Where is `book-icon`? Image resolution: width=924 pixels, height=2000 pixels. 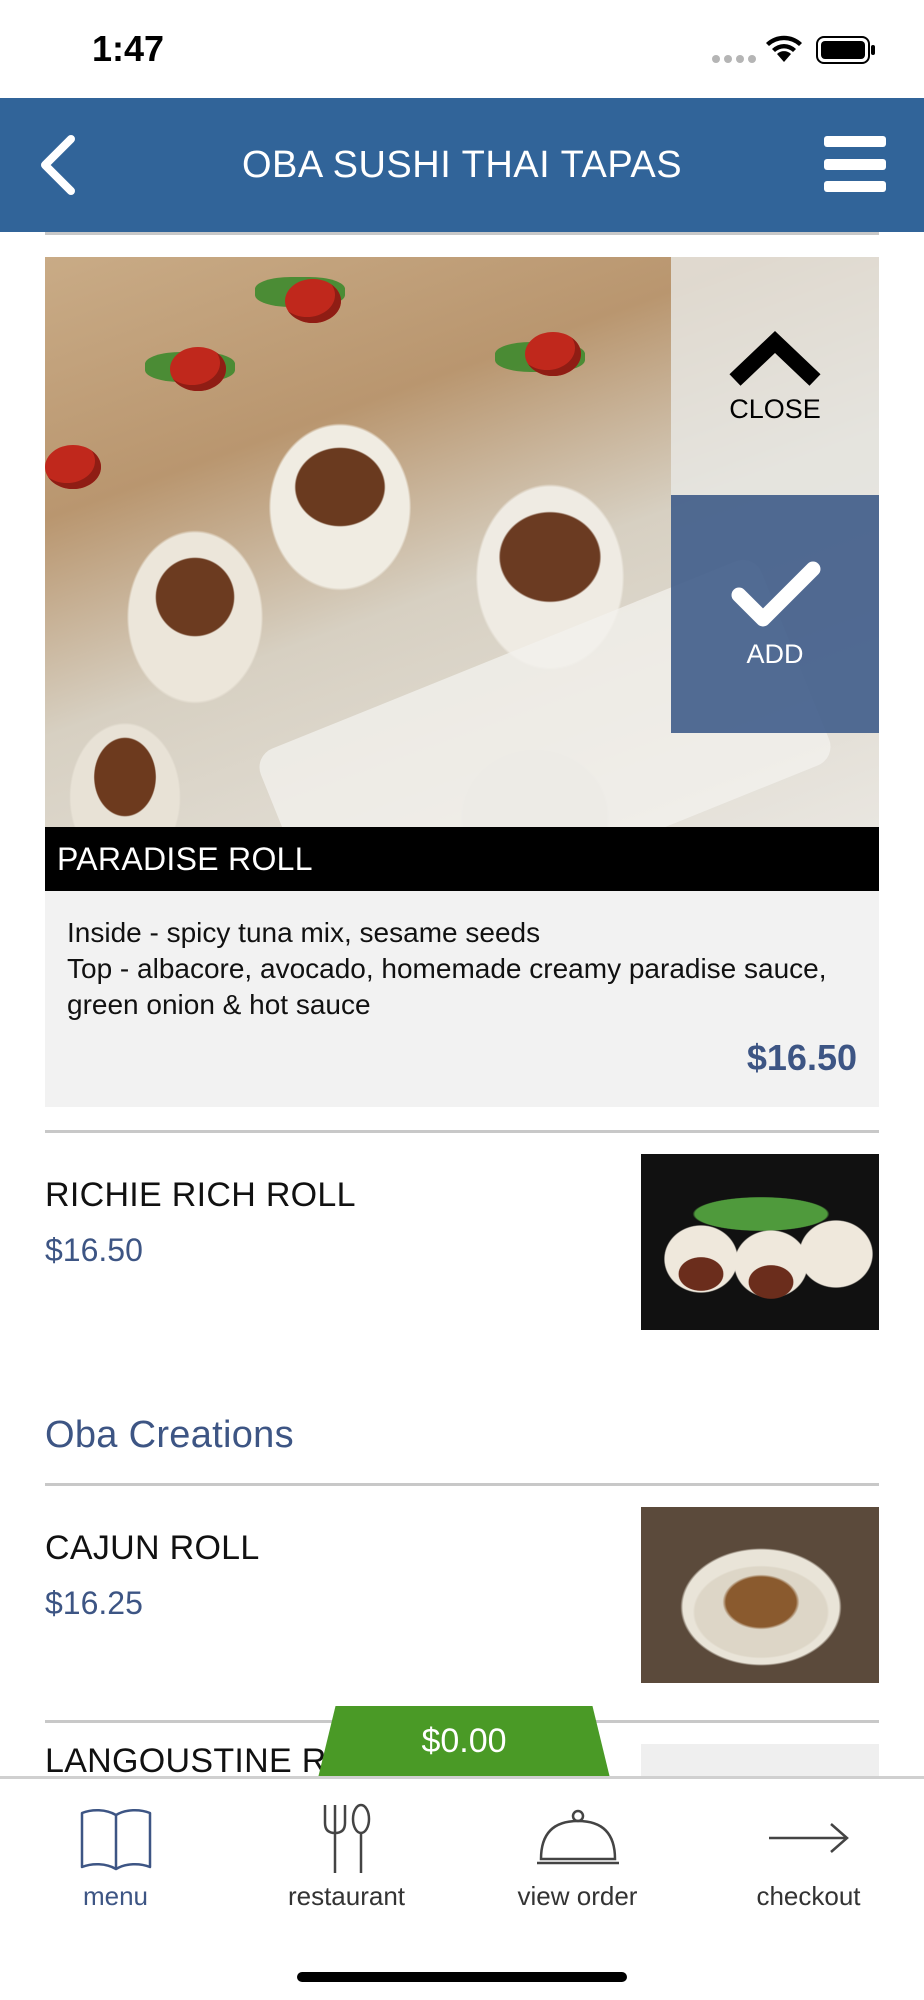
book-icon is located at coordinates (115, 1840).